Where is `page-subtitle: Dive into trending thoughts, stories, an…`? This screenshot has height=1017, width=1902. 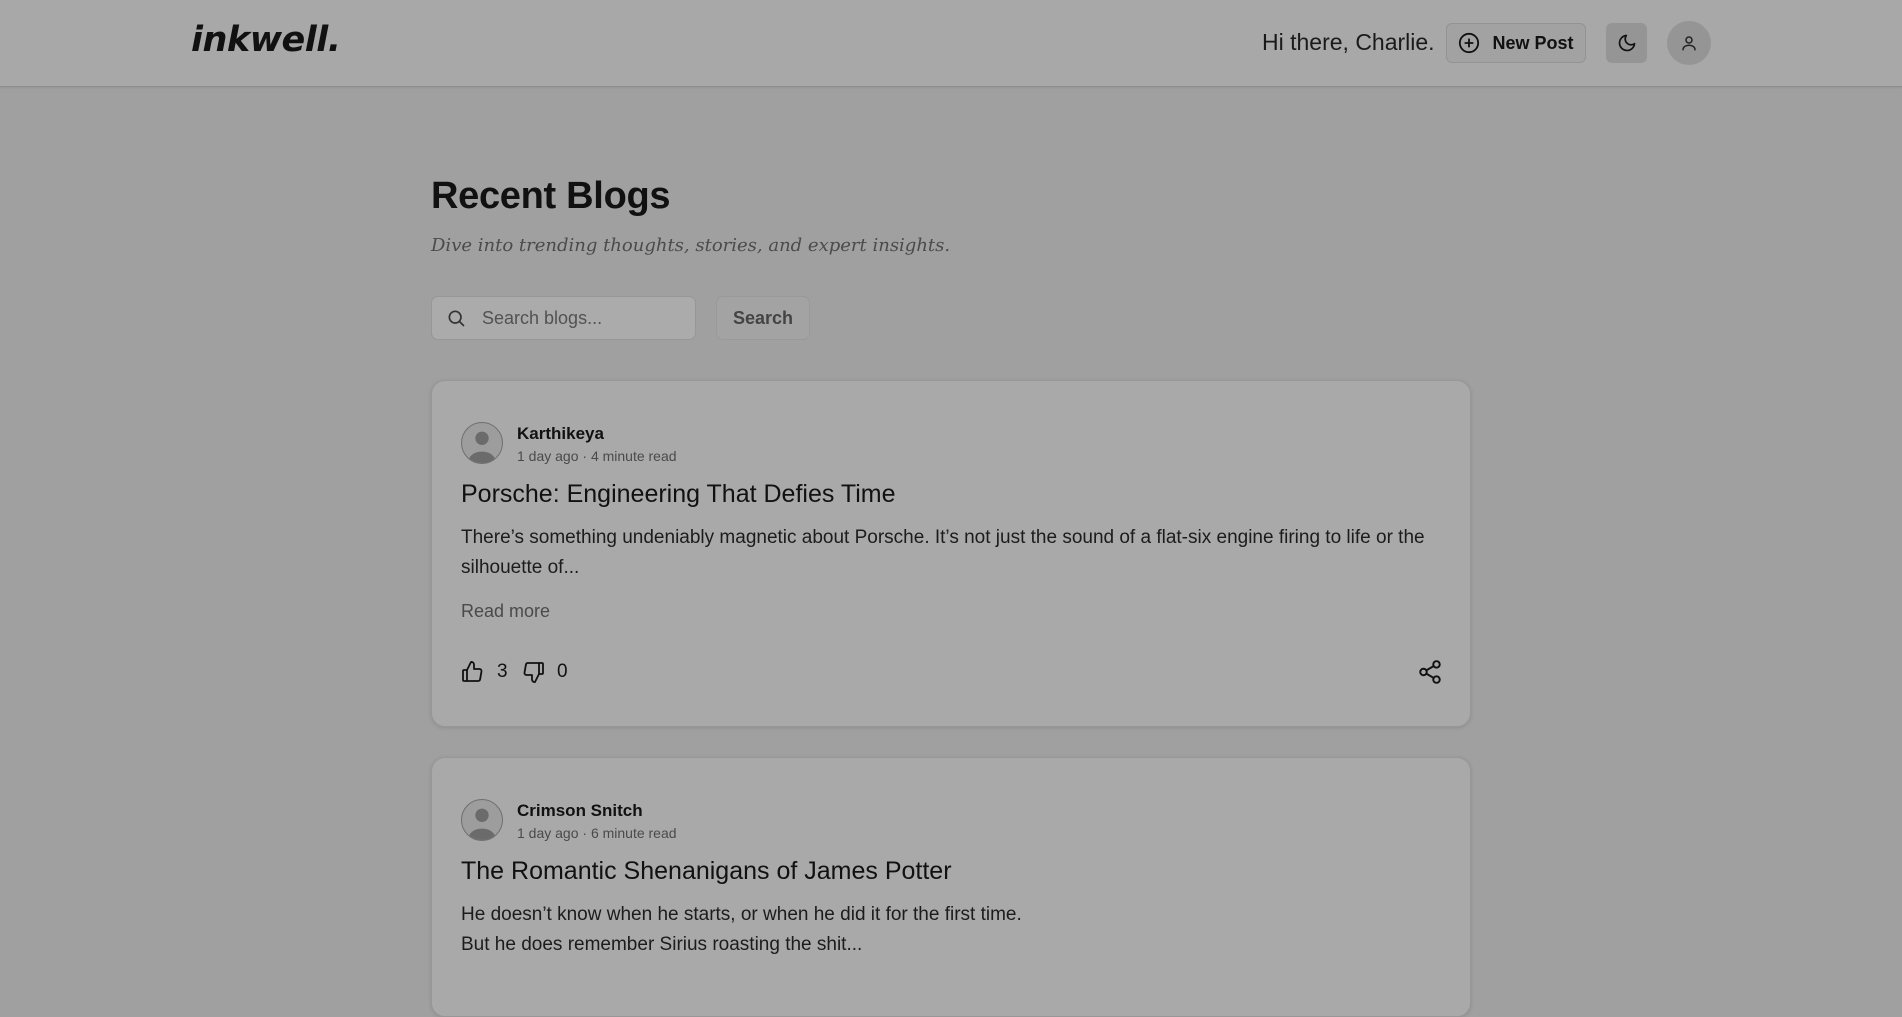 page-subtitle: Dive into trending thoughts, stories, an… is located at coordinates (691, 245).